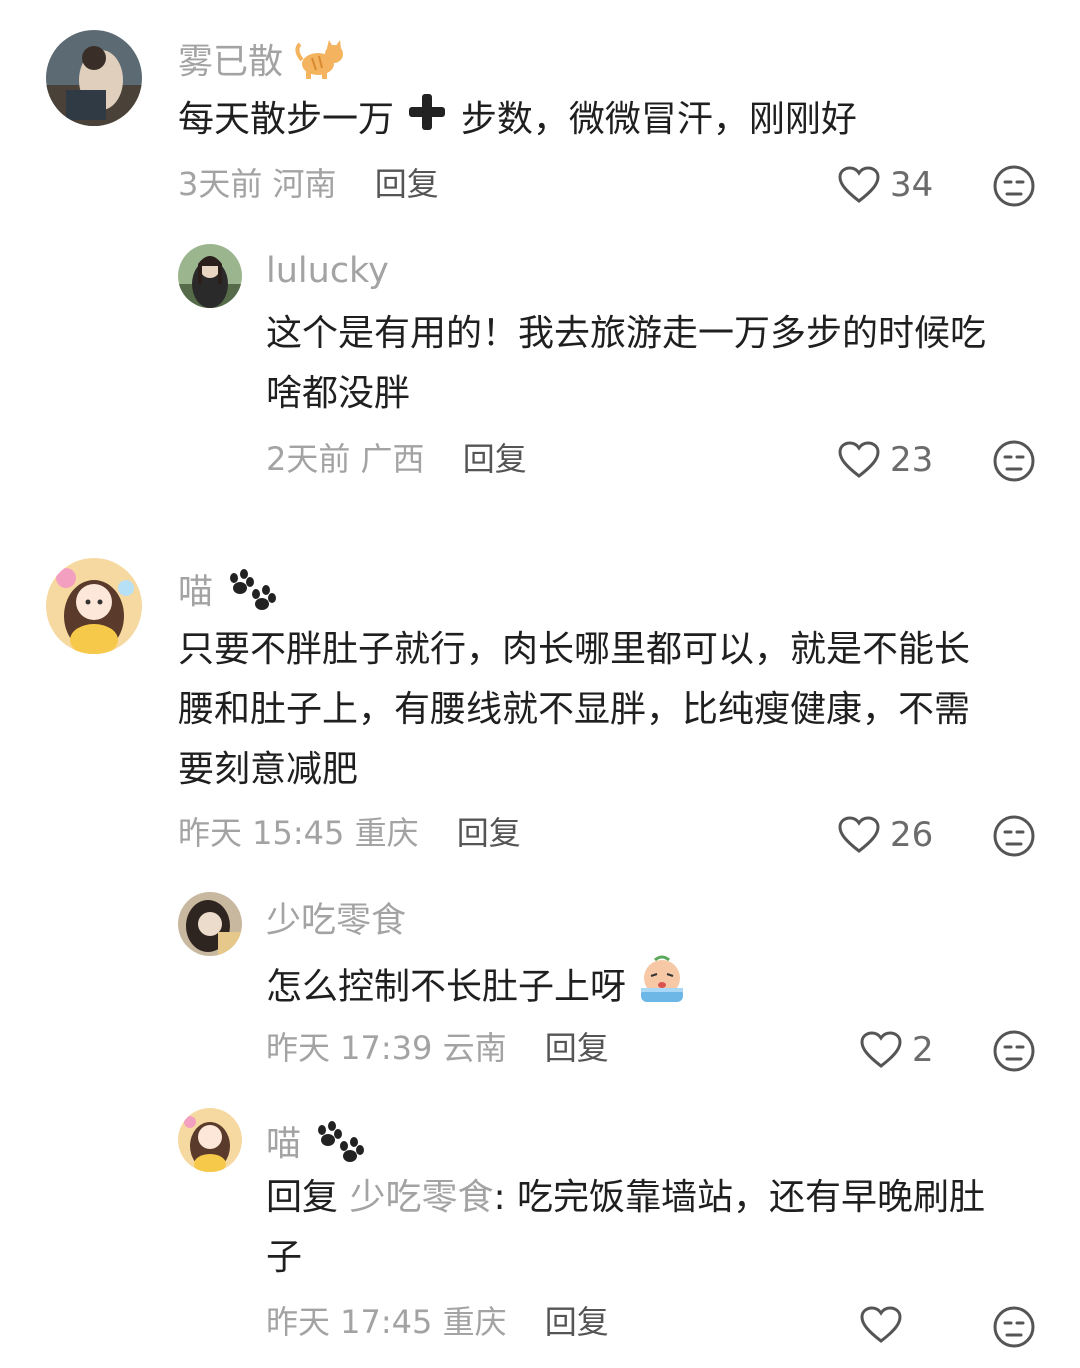  I want to click on comment-text: 怎么控制不长肚子上呀, so click(656, 988).